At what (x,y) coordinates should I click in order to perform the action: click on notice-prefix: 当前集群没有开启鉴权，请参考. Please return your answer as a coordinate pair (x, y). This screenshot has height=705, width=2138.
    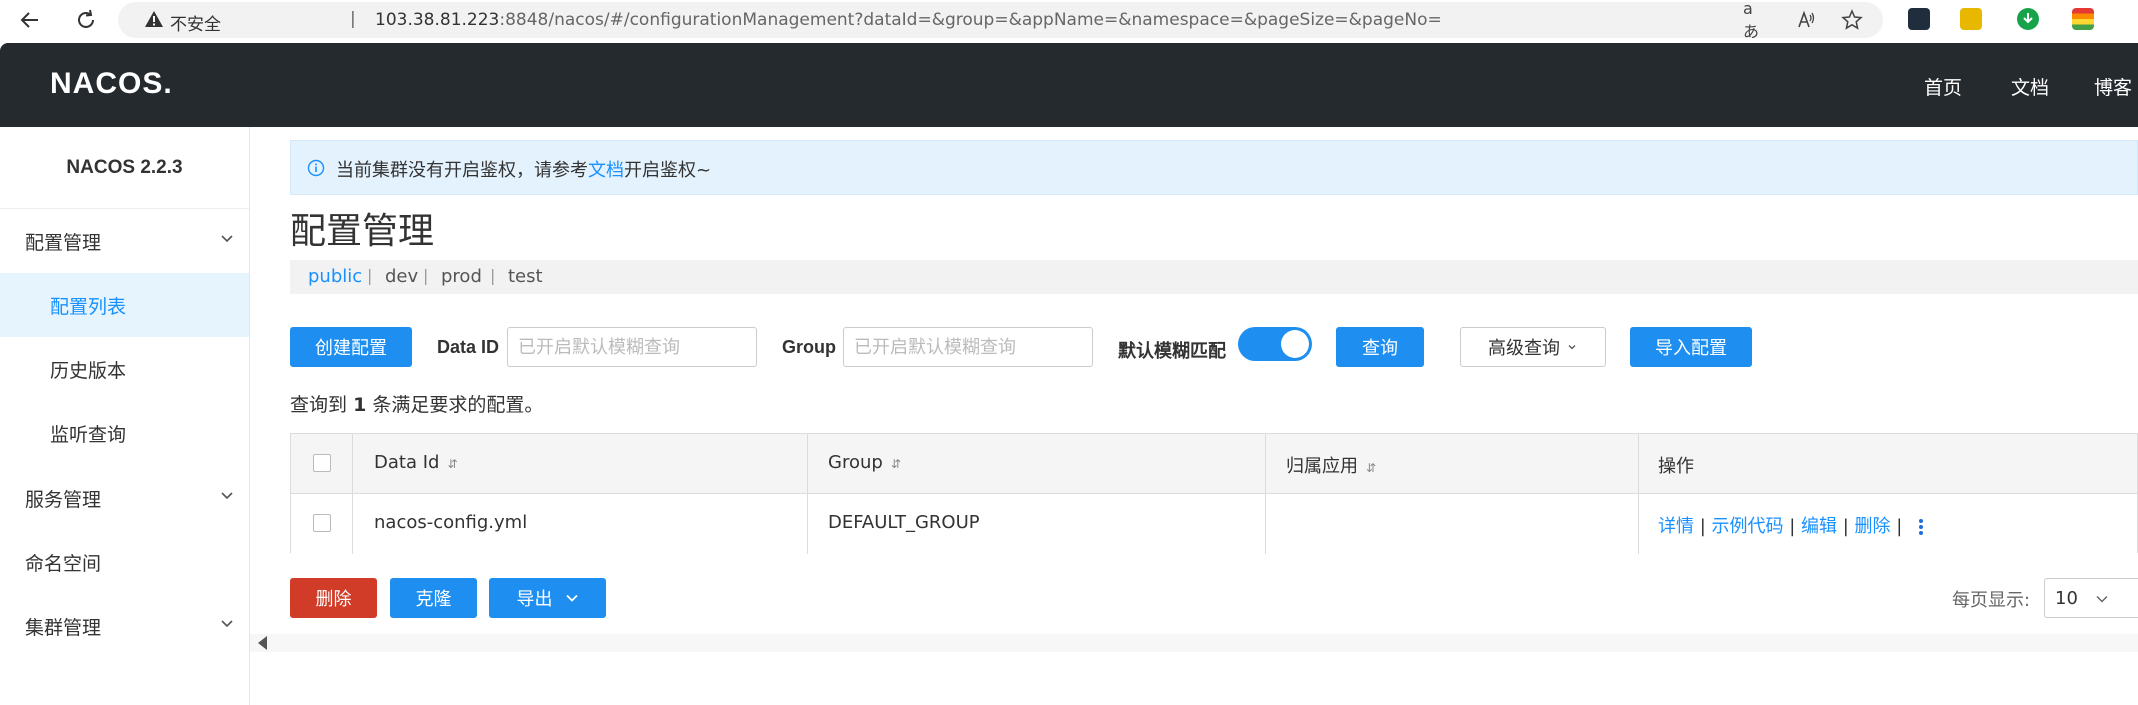
    Looking at the image, I should click on (462, 170).